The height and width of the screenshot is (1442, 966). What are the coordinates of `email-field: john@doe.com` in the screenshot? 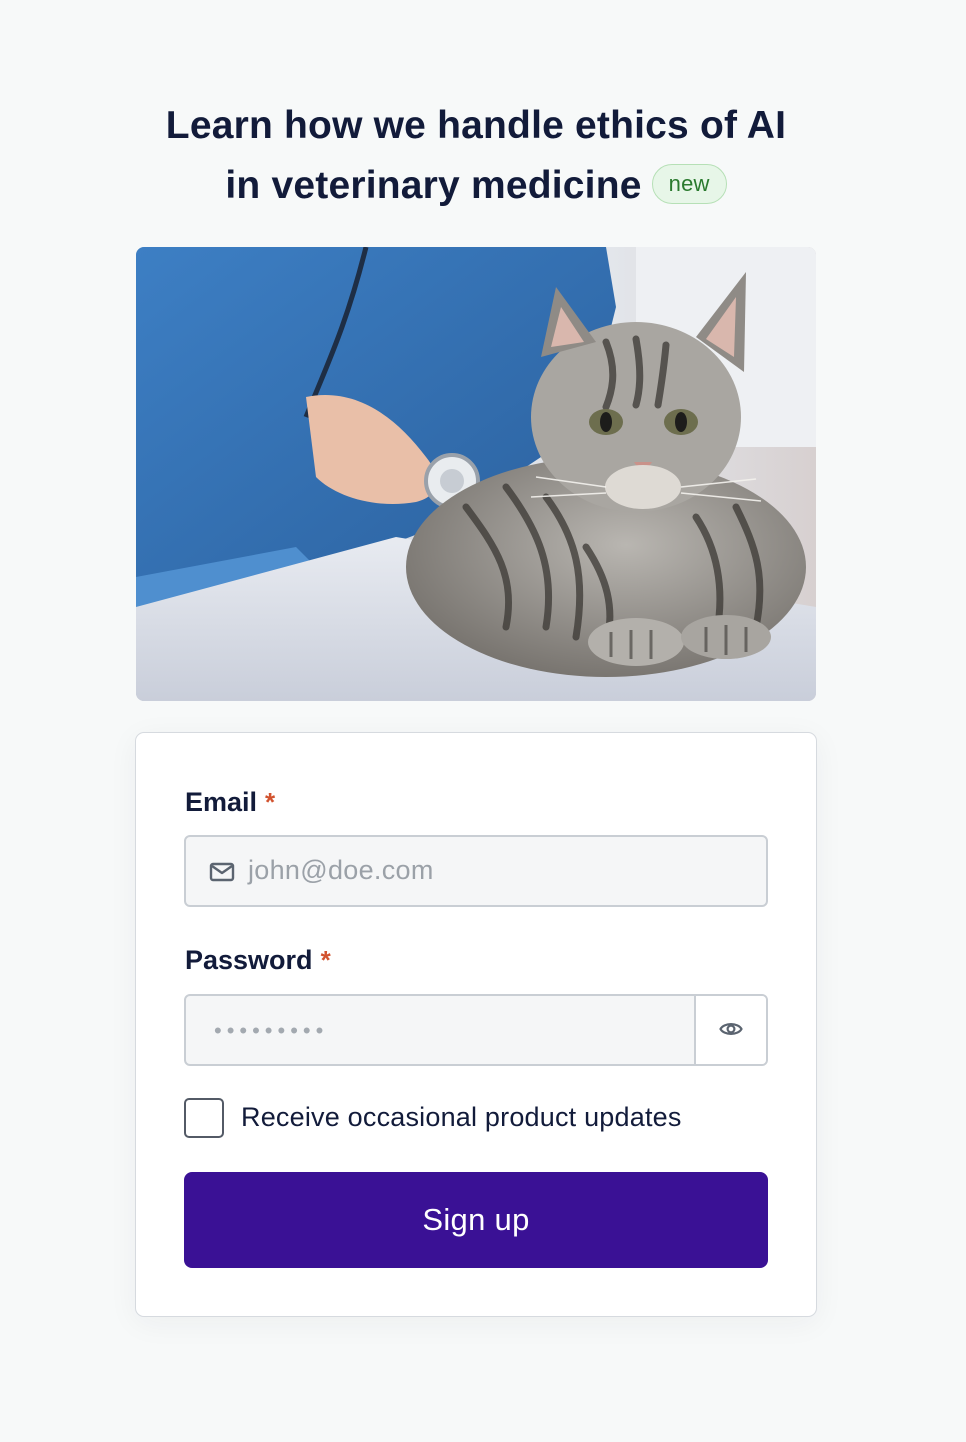 It's located at (476, 871).